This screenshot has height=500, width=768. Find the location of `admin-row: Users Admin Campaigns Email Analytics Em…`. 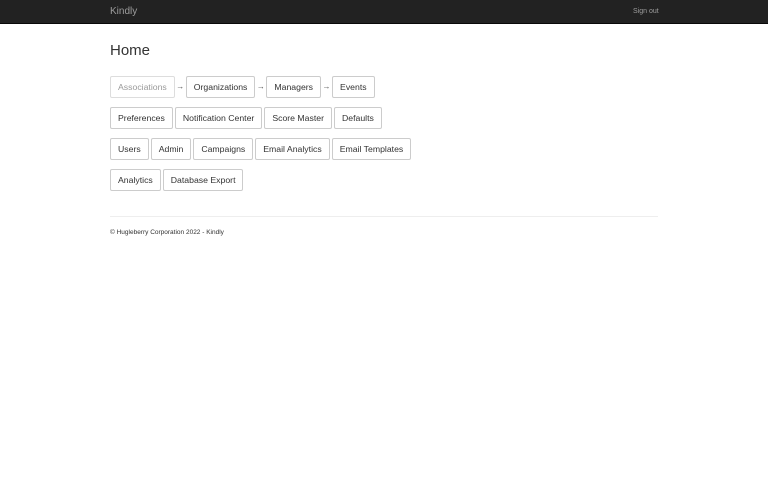

admin-row: Users Admin Campaigns Email Analytics Em… is located at coordinates (261, 149).